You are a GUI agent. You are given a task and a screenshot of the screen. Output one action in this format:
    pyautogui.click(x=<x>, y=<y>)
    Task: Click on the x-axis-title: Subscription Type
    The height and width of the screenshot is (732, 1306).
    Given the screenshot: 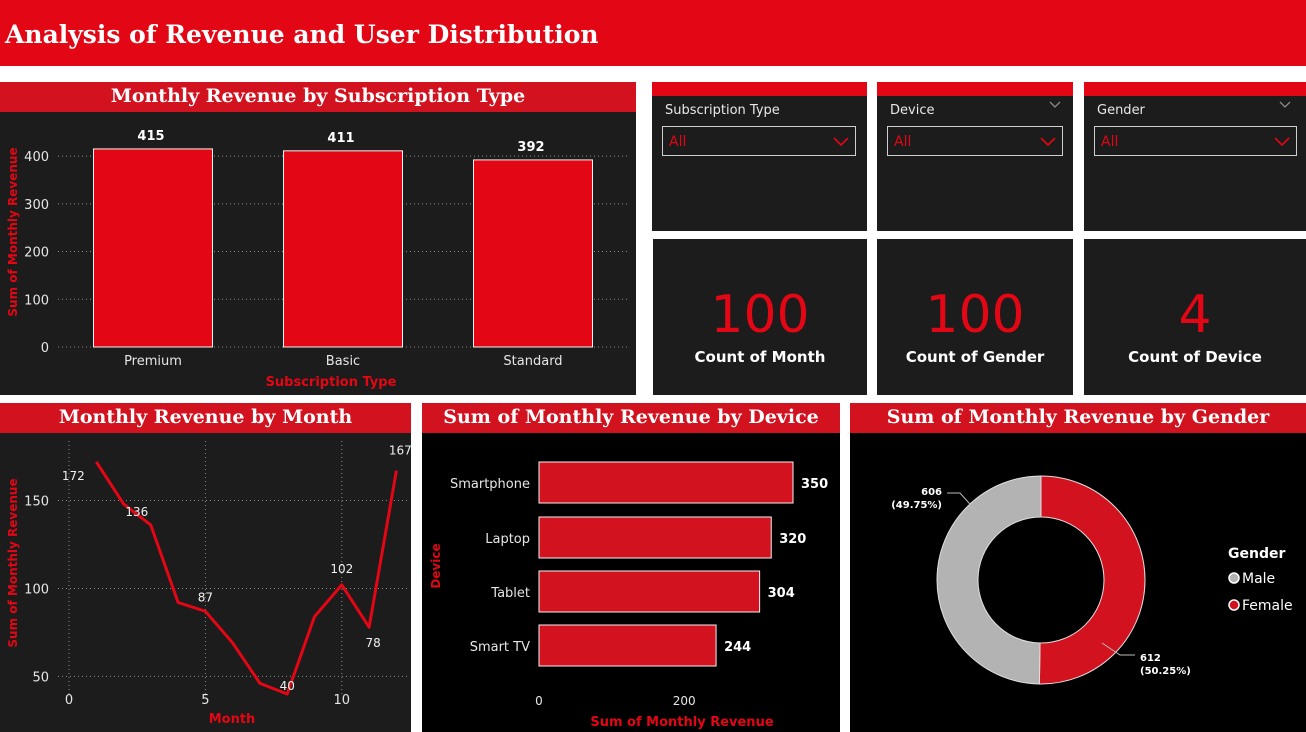 What is the action you would take?
    pyautogui.click(x=331, y=382)
    